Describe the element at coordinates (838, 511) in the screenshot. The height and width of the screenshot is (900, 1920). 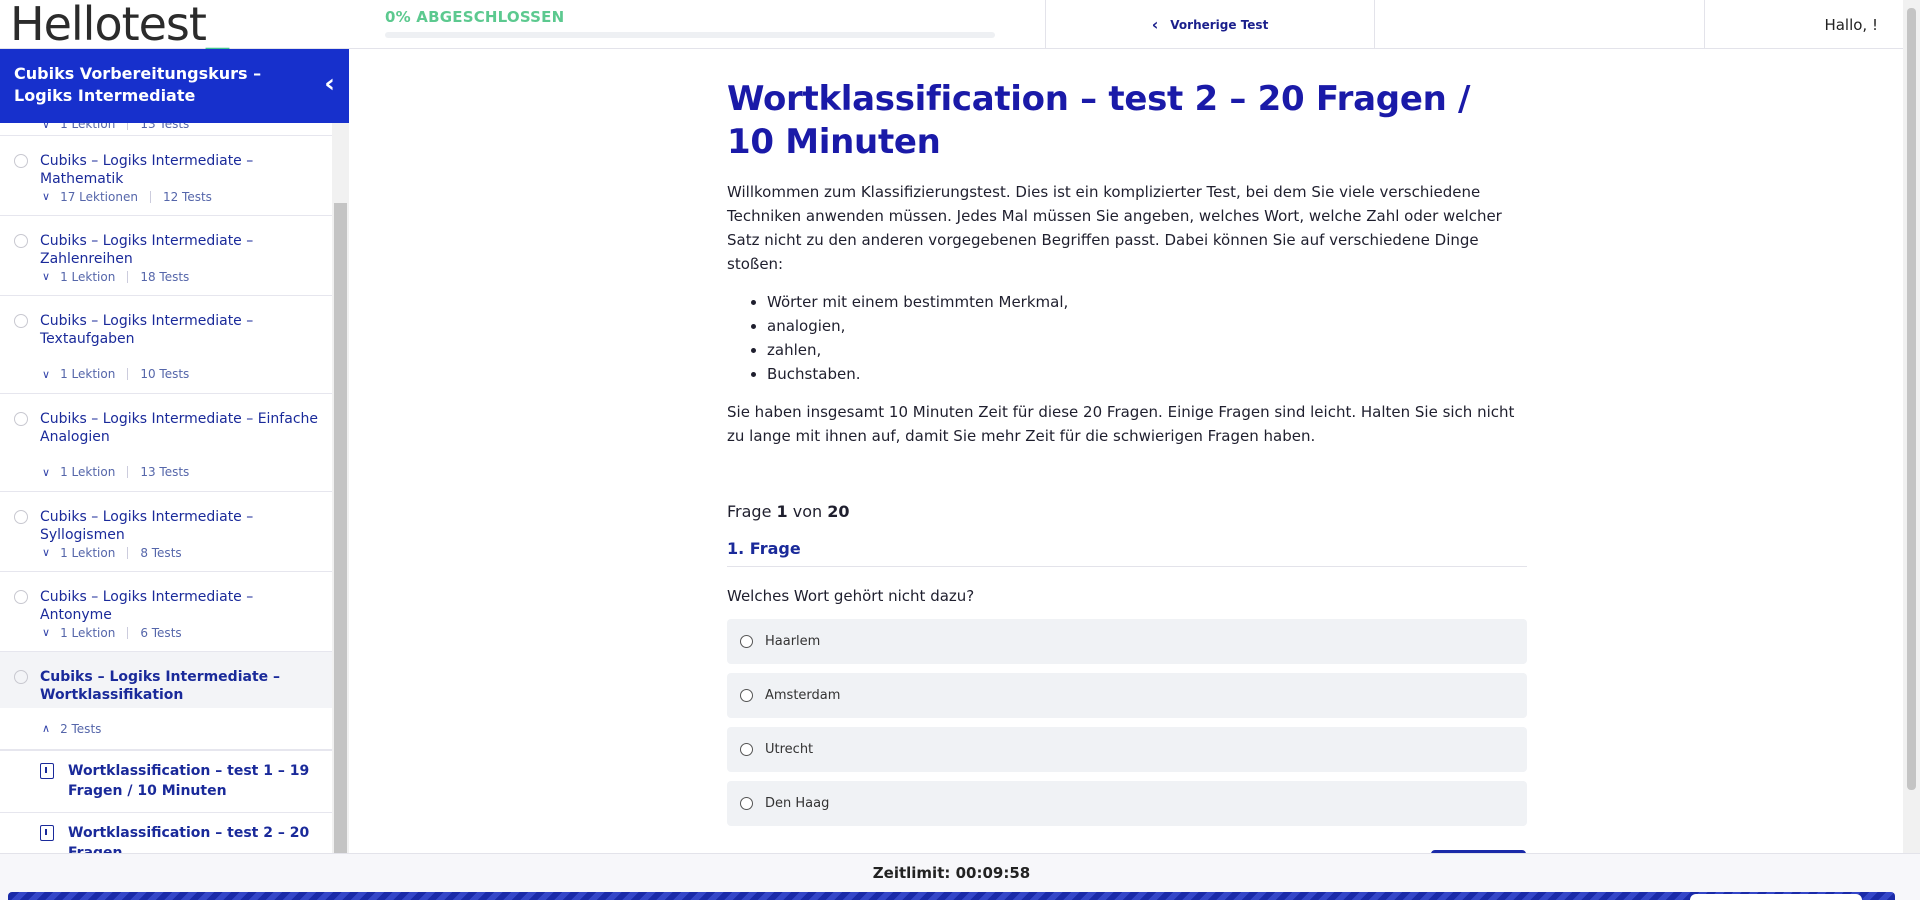
I see `counter-total: 20` at that location.